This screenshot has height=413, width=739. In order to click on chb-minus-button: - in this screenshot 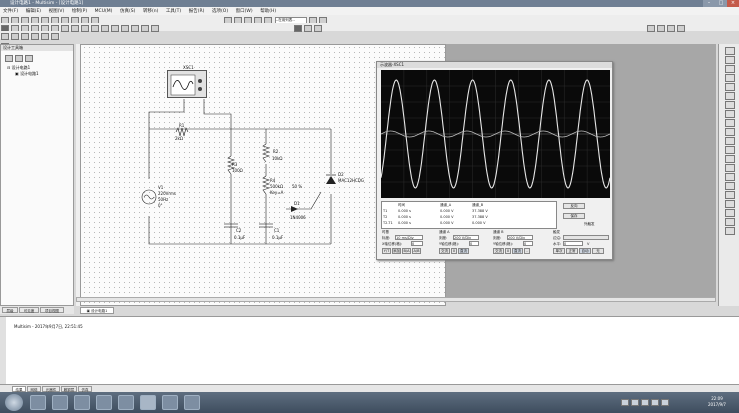, I will do `click(527, 251)`.